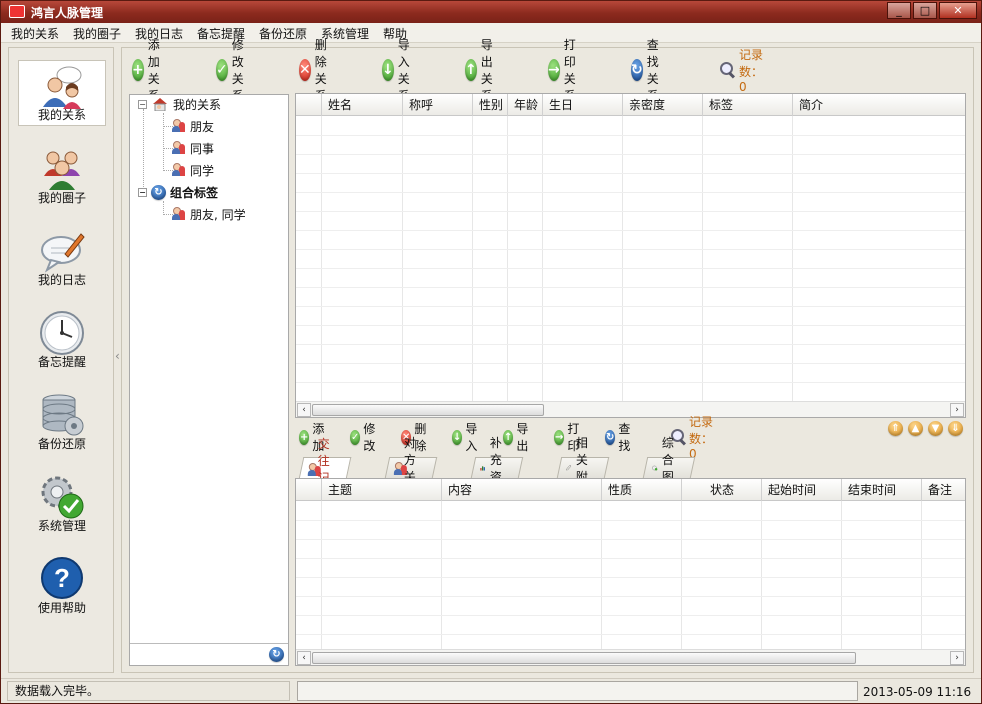 The image size is (982, 704). What do you see at coordinates (895, 428) in the screenshot?
I see `first-record-icon: ⇑` at bounding box center [895, 428].